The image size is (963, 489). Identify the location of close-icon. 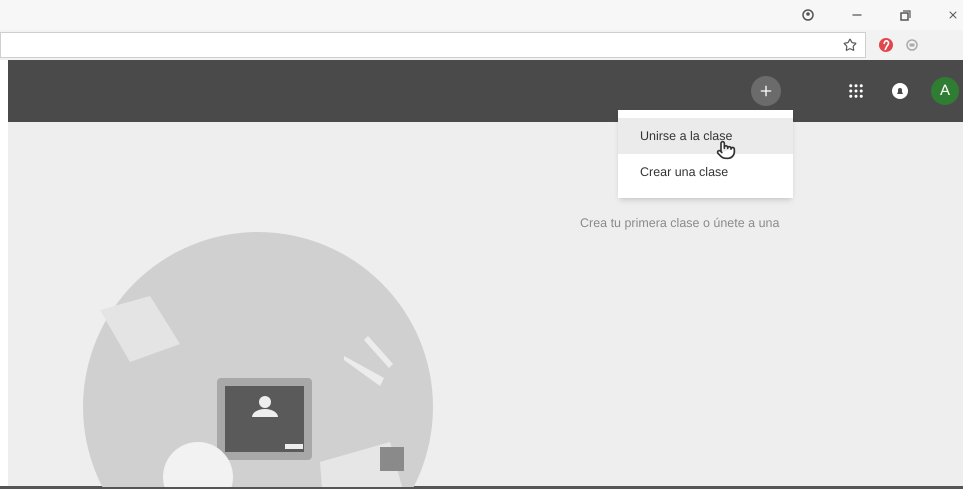
(953, 15).